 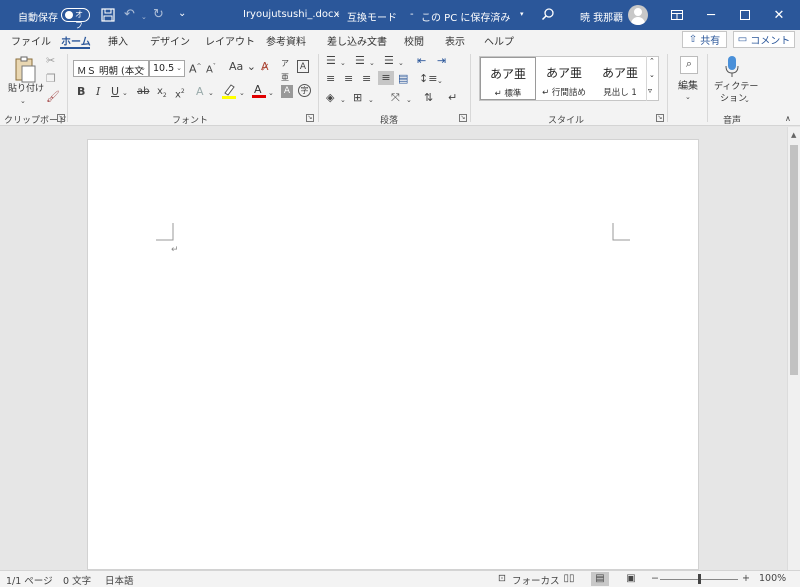 I want to click on style-item: あア亜 ↵ 行間詰め, so click(x=564, y=78).